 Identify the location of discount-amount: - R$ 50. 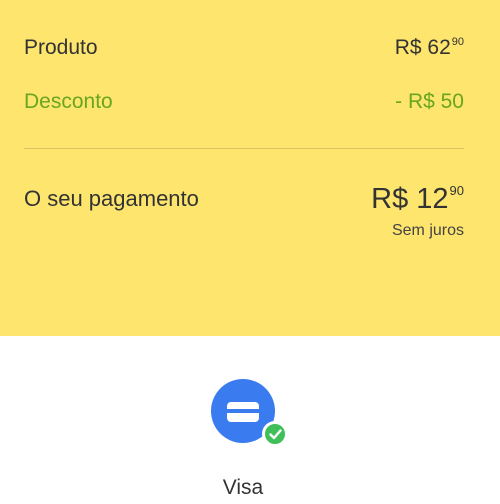
(429, 101).